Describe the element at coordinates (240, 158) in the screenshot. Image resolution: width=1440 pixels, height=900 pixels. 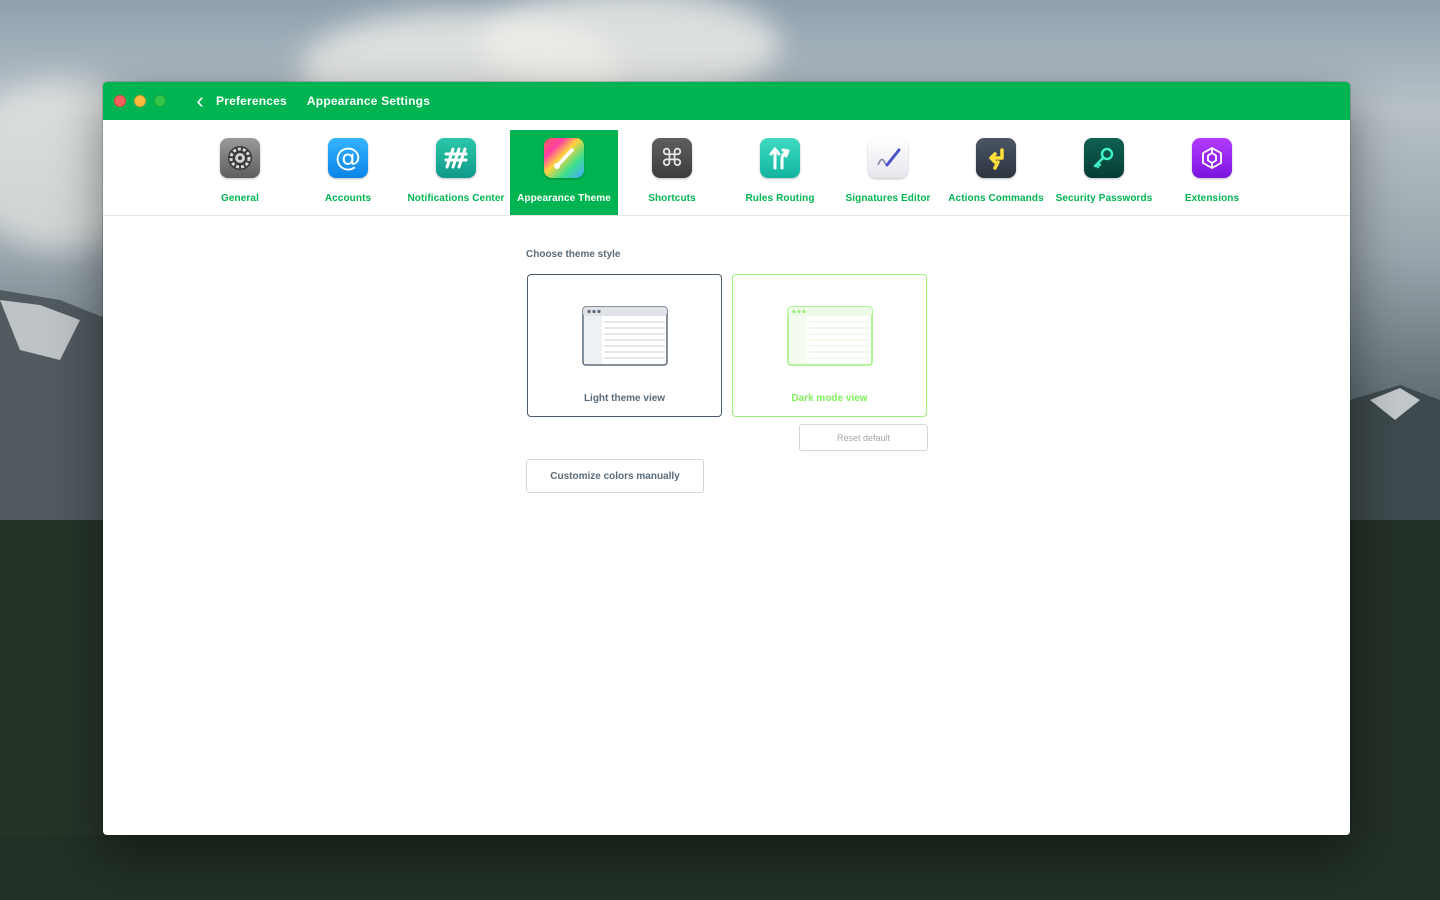
I see `gear-icon` at that location.